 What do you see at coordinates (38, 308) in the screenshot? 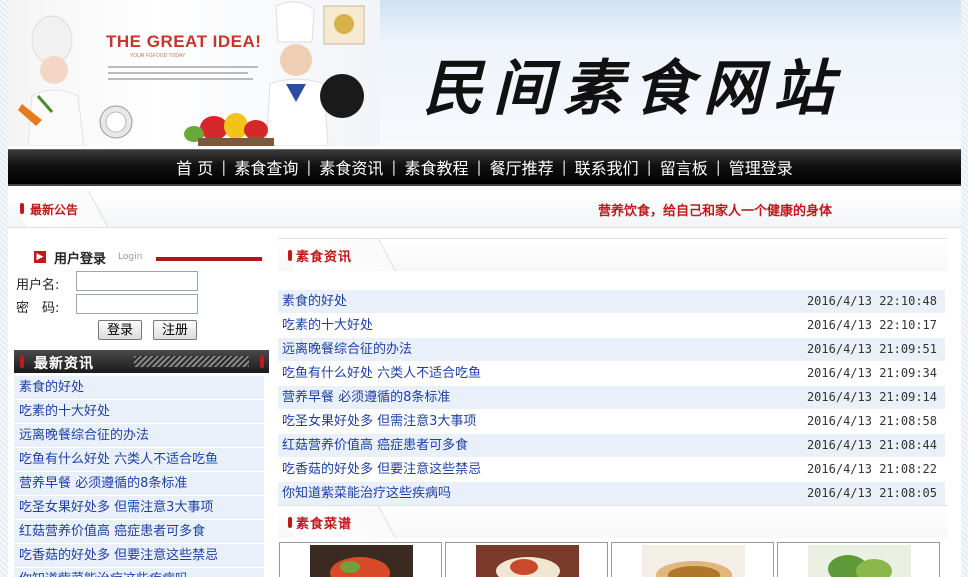
I see `password-label: 密 码:` at bounding box center [38, 308].